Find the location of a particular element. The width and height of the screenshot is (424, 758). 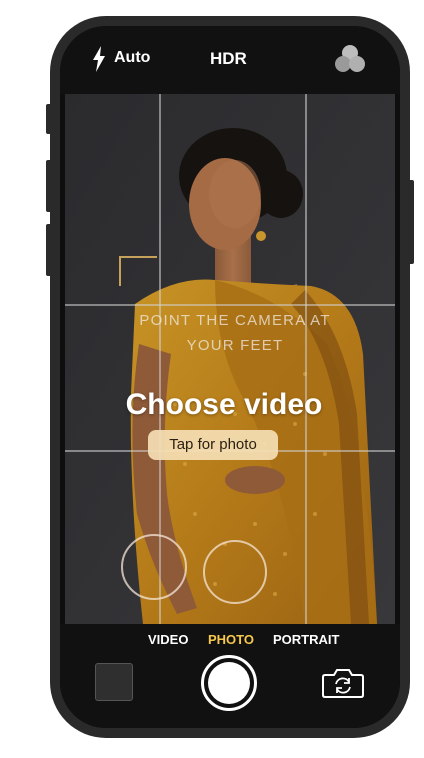

mode-portrait: PORTRAIT is located at coordinates (306, 639).